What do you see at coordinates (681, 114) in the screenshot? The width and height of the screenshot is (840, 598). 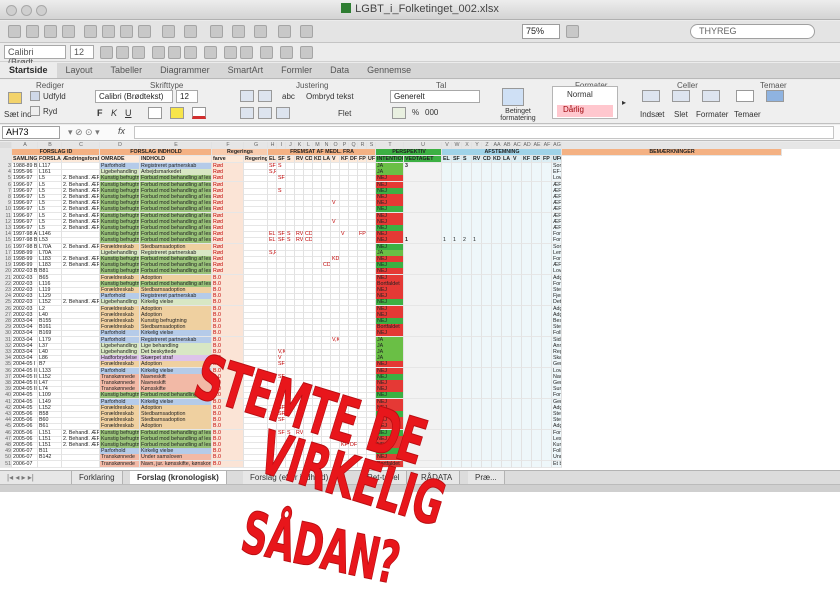 I see `delete-cells-button: Slet` at bounding box center [681, 114].